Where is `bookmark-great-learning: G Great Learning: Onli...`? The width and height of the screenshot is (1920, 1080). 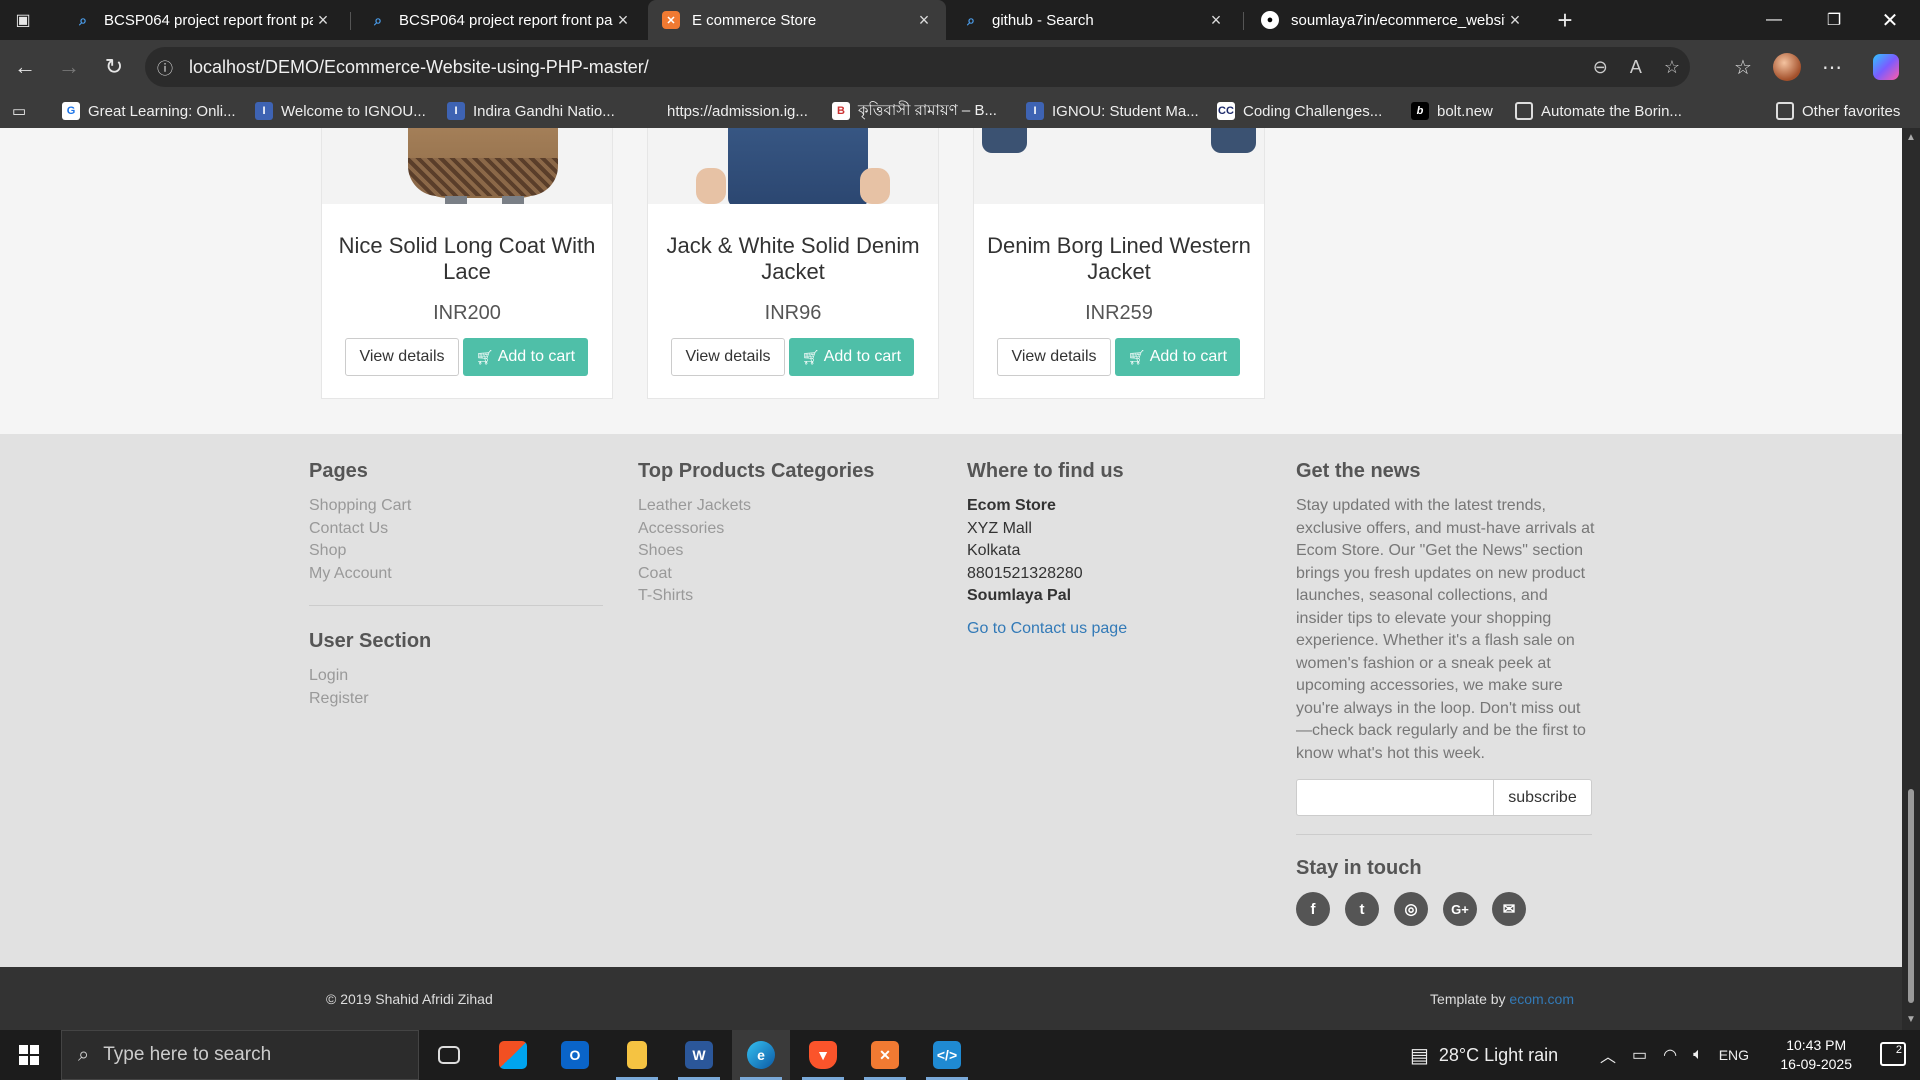 bookmark-great-learning: G Great Learning: Onli... is located at coordinates (149, 111).